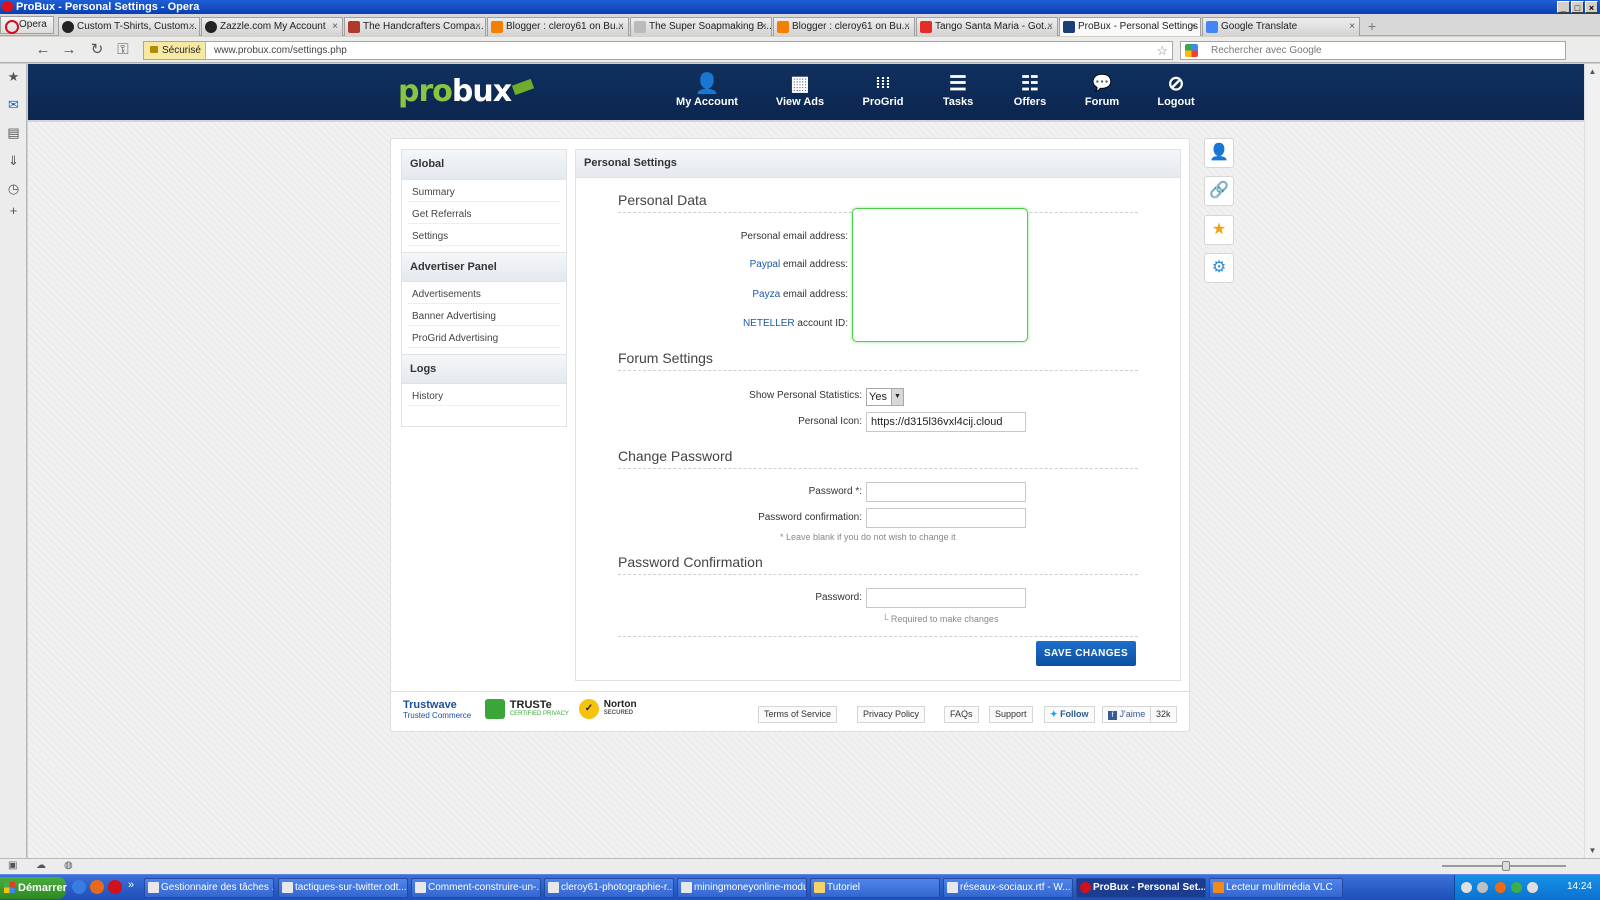 This screenshot has height=900, width=1600. What do you see at coordinates (484, 316) in the screenshot?
I see `sidebar-item-banner-advertising: Banner Advertising` at bounding box center [484, 316].